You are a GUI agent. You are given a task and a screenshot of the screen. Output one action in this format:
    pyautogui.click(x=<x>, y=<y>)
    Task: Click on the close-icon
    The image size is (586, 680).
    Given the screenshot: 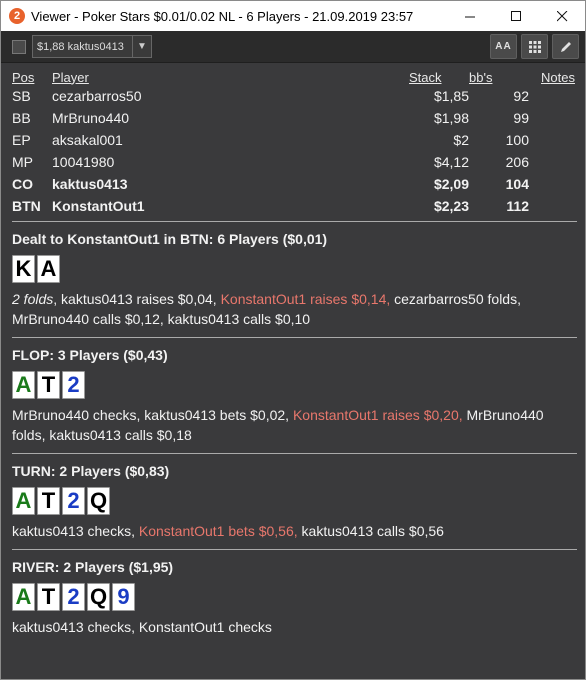 What is the action you would take?
    pyautogui.click(x=561, y=15)
    